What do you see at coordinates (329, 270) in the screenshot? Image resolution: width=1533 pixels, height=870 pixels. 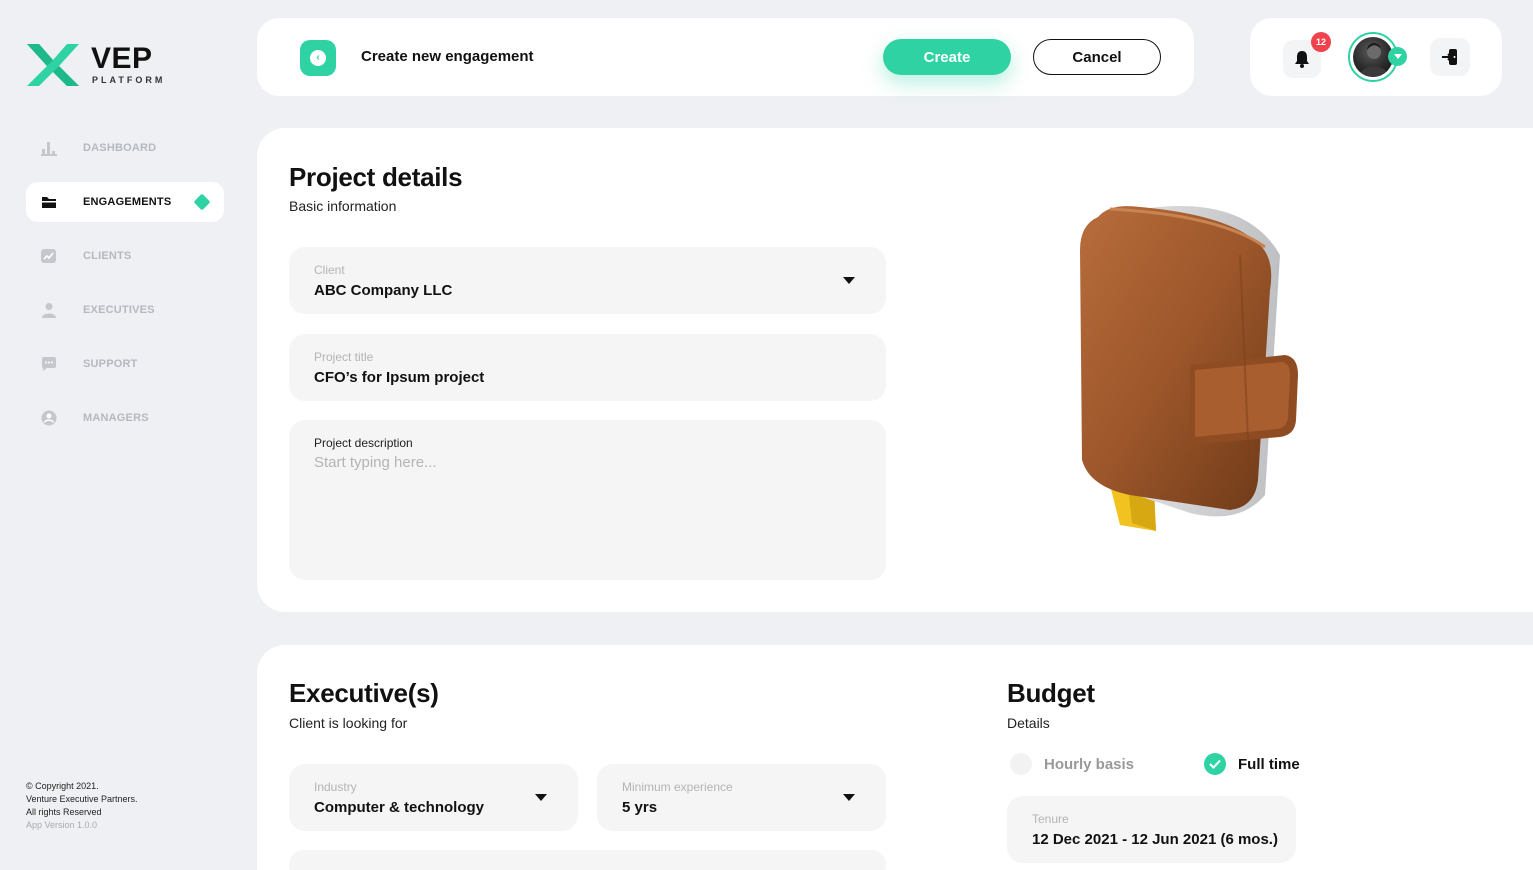 I see `field-label: Client` at bounding box center [329, 270].